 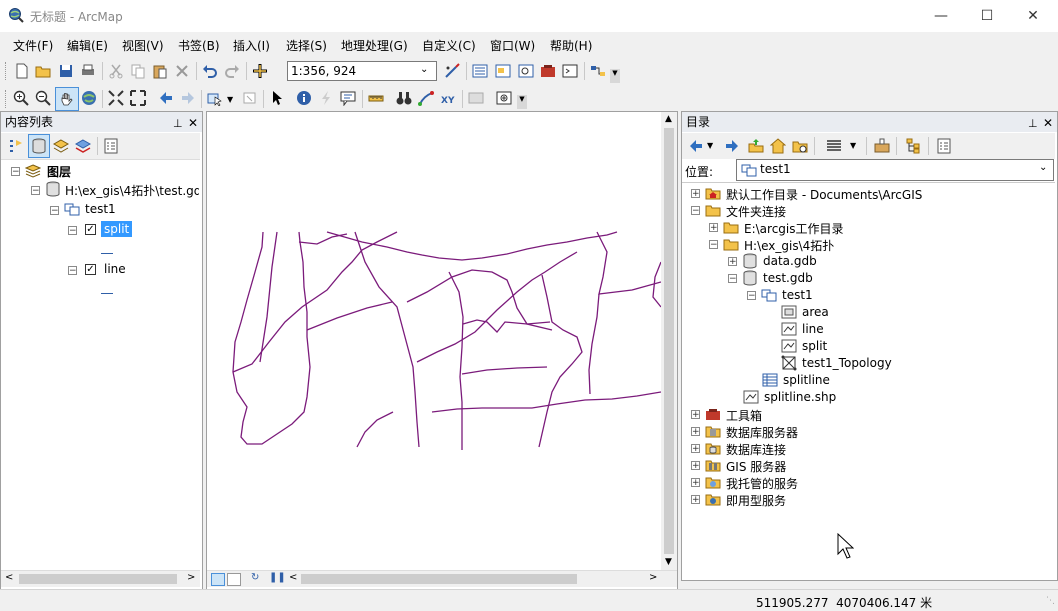 I want to click on menu-view: 视图(V), so click(x=143, y=45).